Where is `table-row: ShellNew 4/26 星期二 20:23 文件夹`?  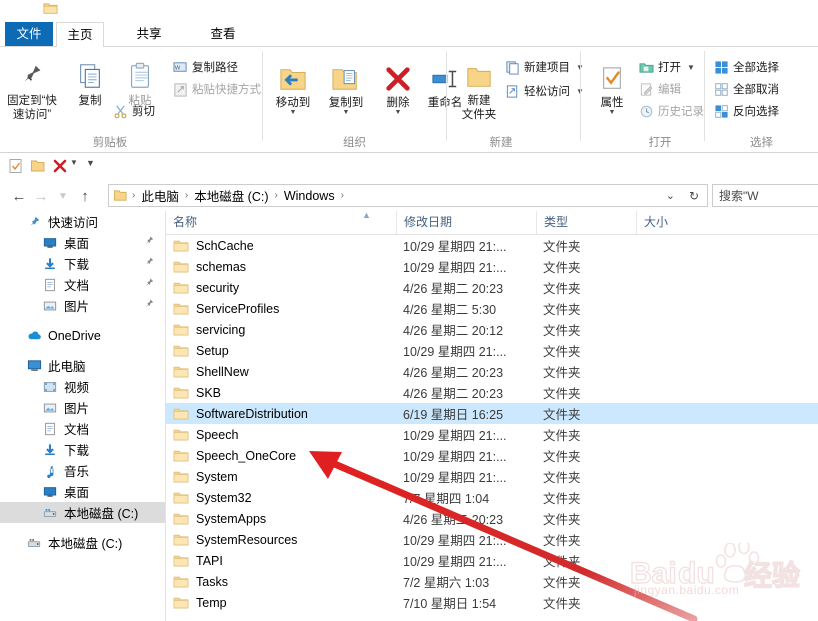 table-row: ShellNew 4/26 星期二 20:23 文件夹 is located at coordinates (492, 371).